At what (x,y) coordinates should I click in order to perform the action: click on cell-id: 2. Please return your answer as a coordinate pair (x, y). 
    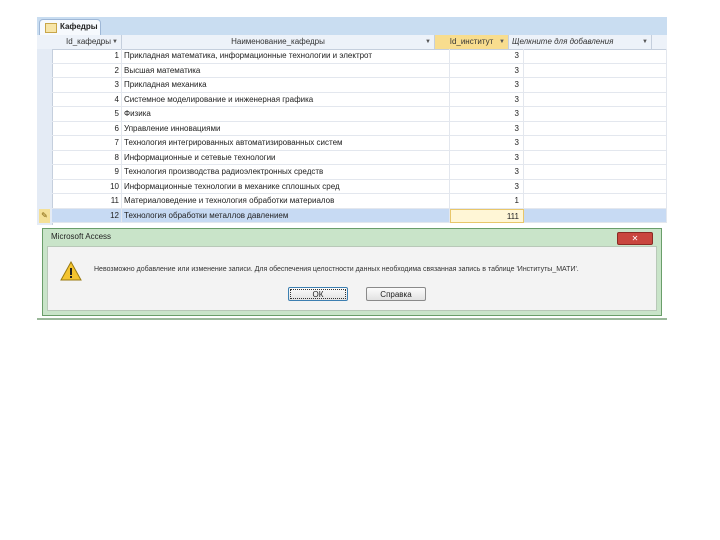
    Looking at the image, I should click on (87, 70).